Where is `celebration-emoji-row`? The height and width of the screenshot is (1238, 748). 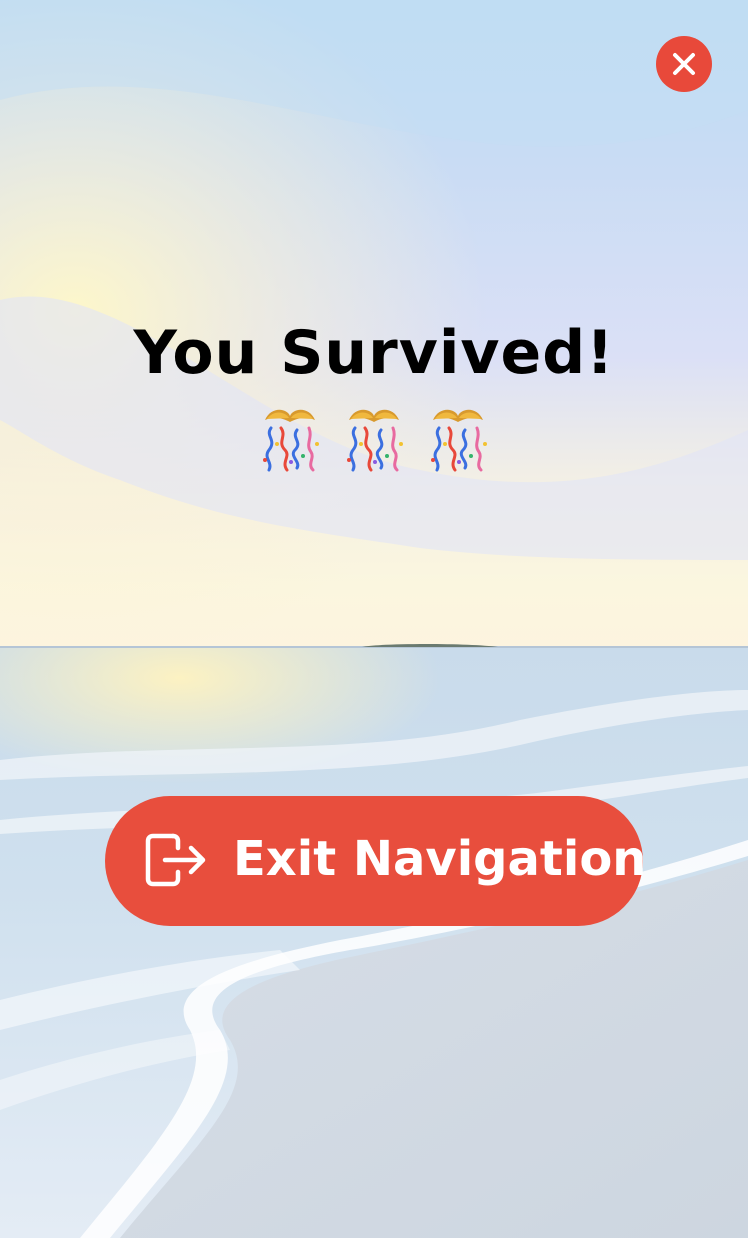
celebration-emoji-row is located at coordinates (374, 439).